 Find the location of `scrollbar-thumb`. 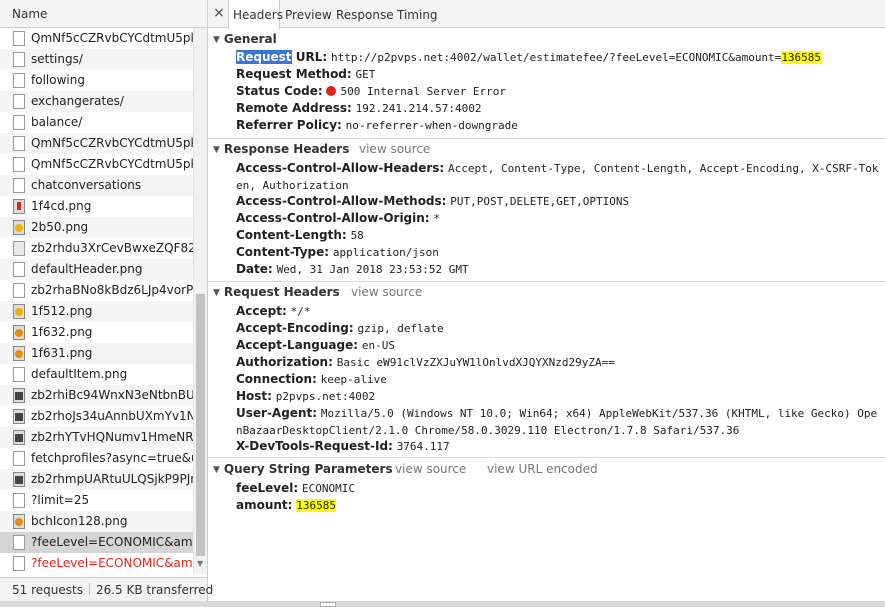

scrollbar-thumb is located at coordinates (200, 425).